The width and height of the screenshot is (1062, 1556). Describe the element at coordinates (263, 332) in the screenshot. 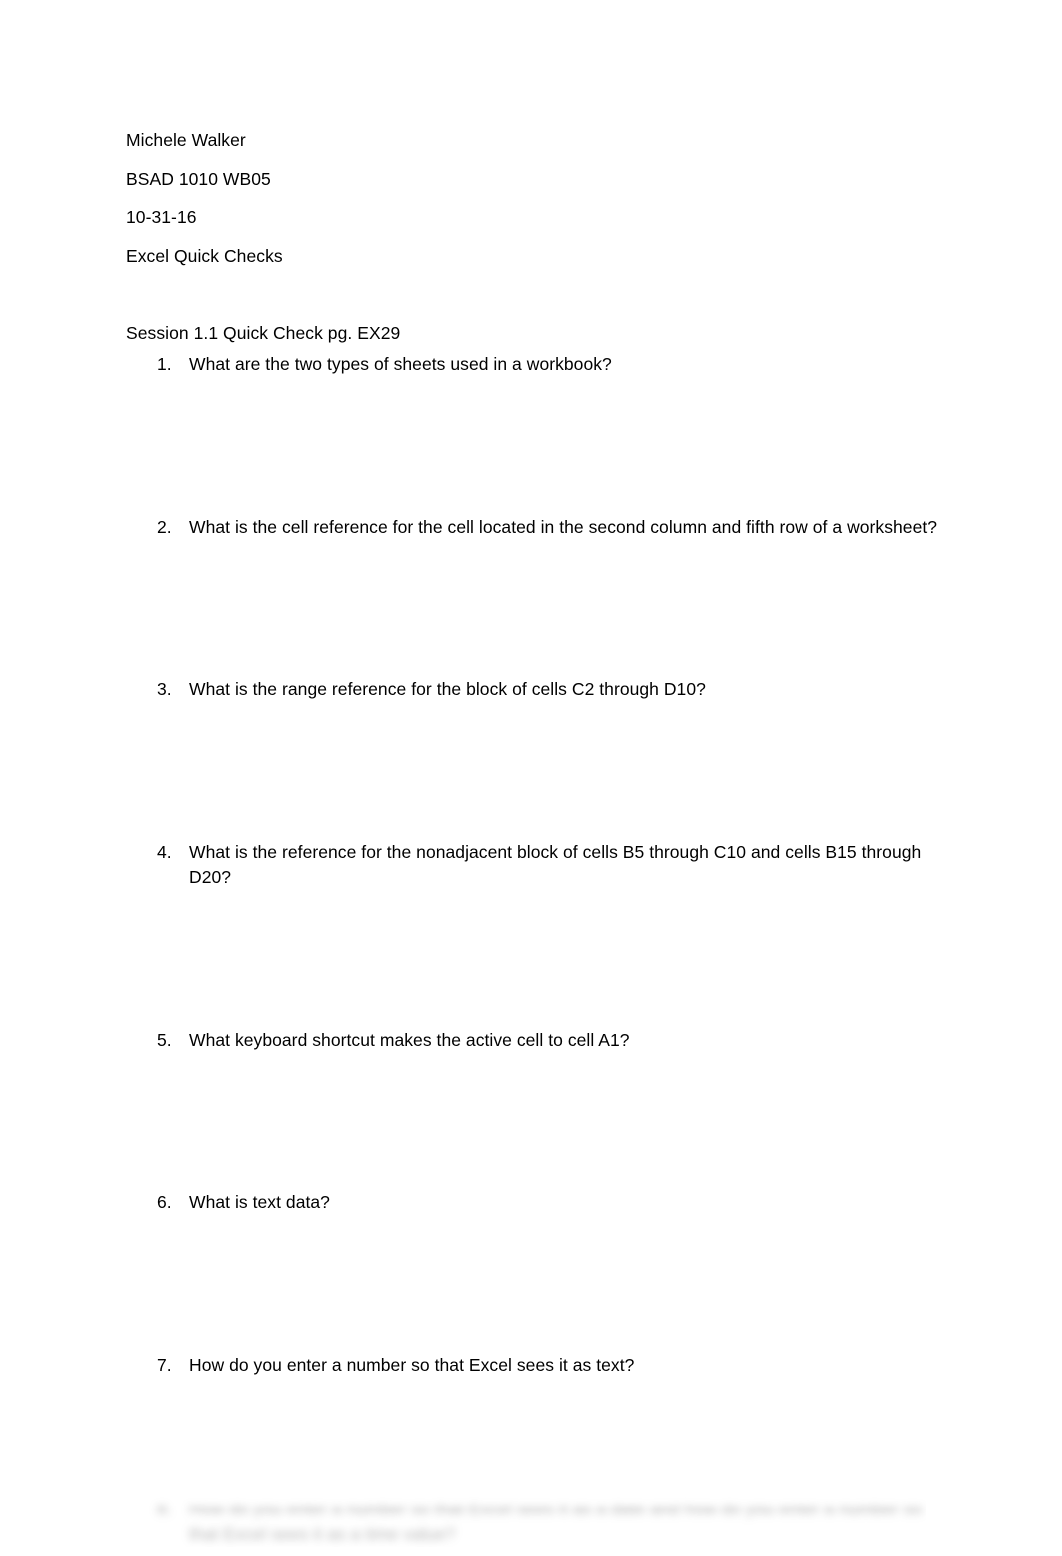

I see `section-heading: Session 1.1 Quick Check pg. EX29` at that location.